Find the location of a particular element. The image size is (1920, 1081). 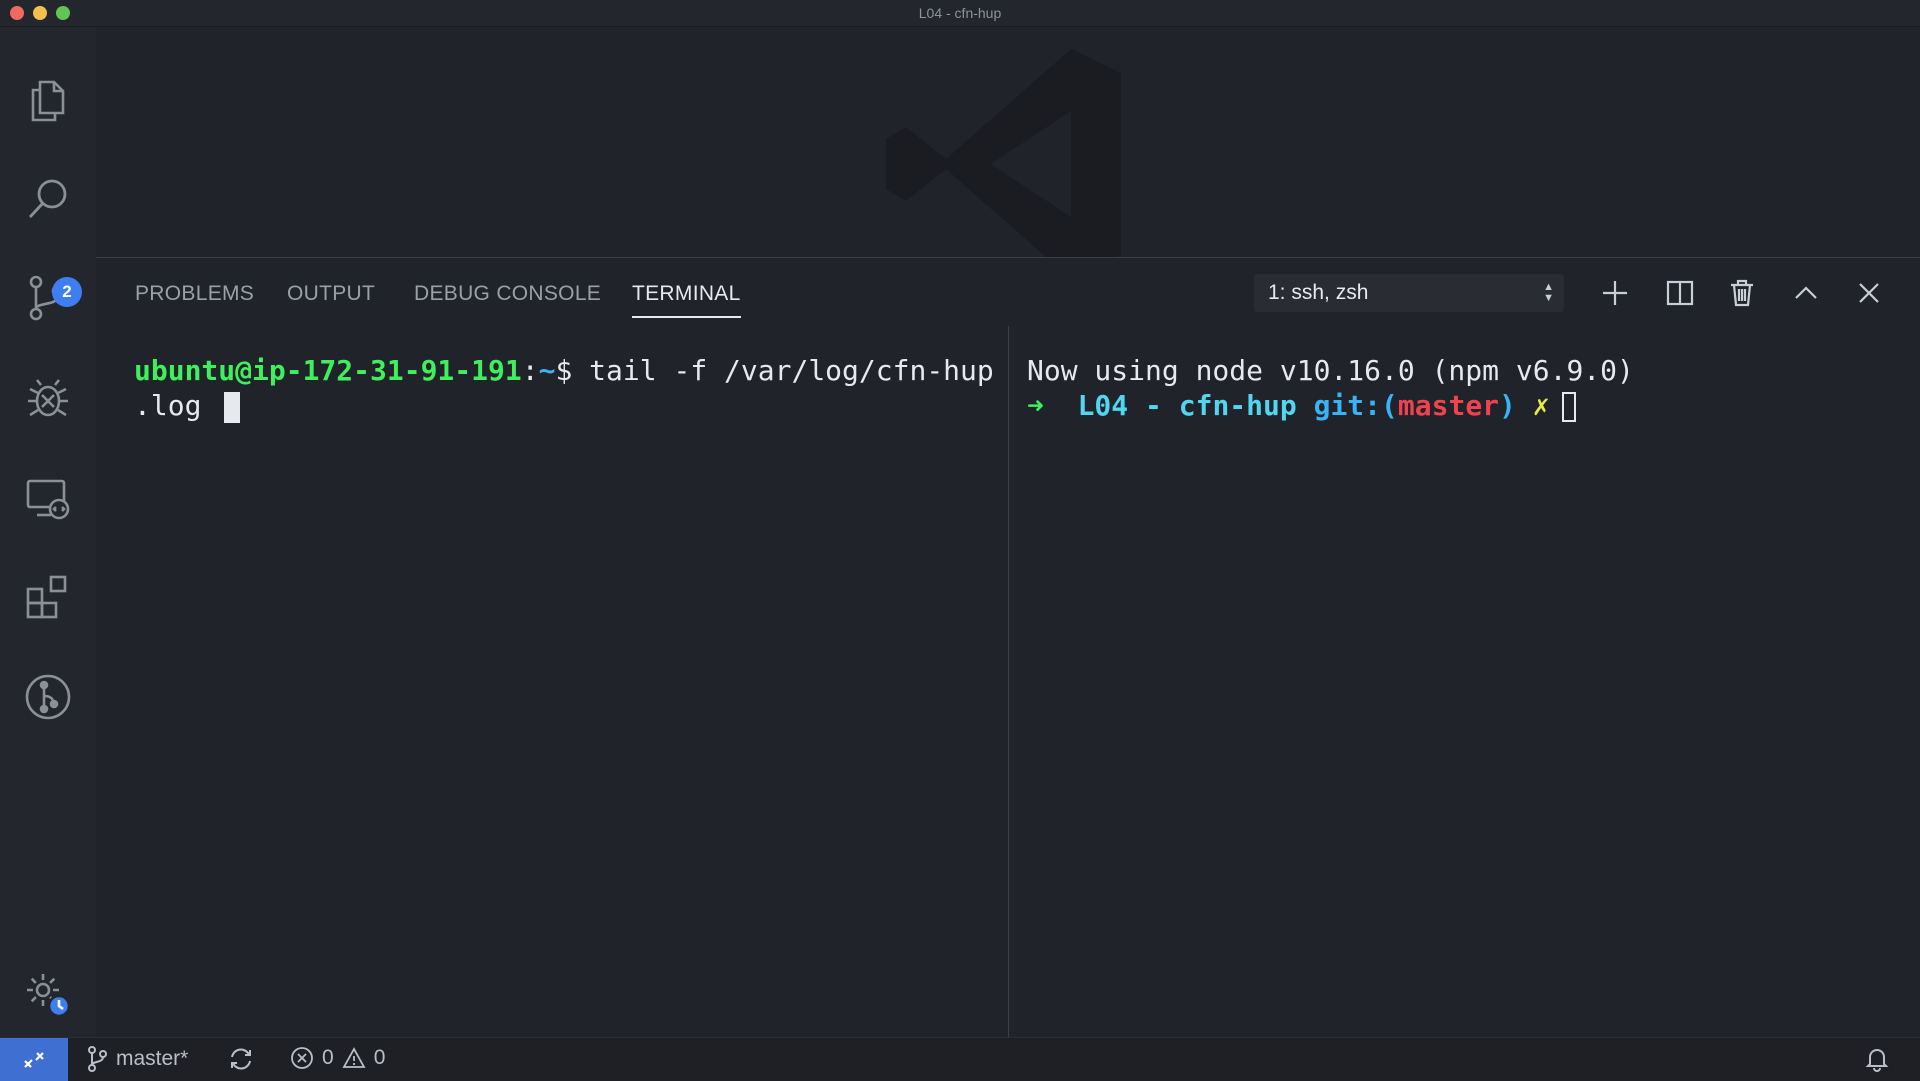

git-graph-icon is located at coordinates (48, 697).